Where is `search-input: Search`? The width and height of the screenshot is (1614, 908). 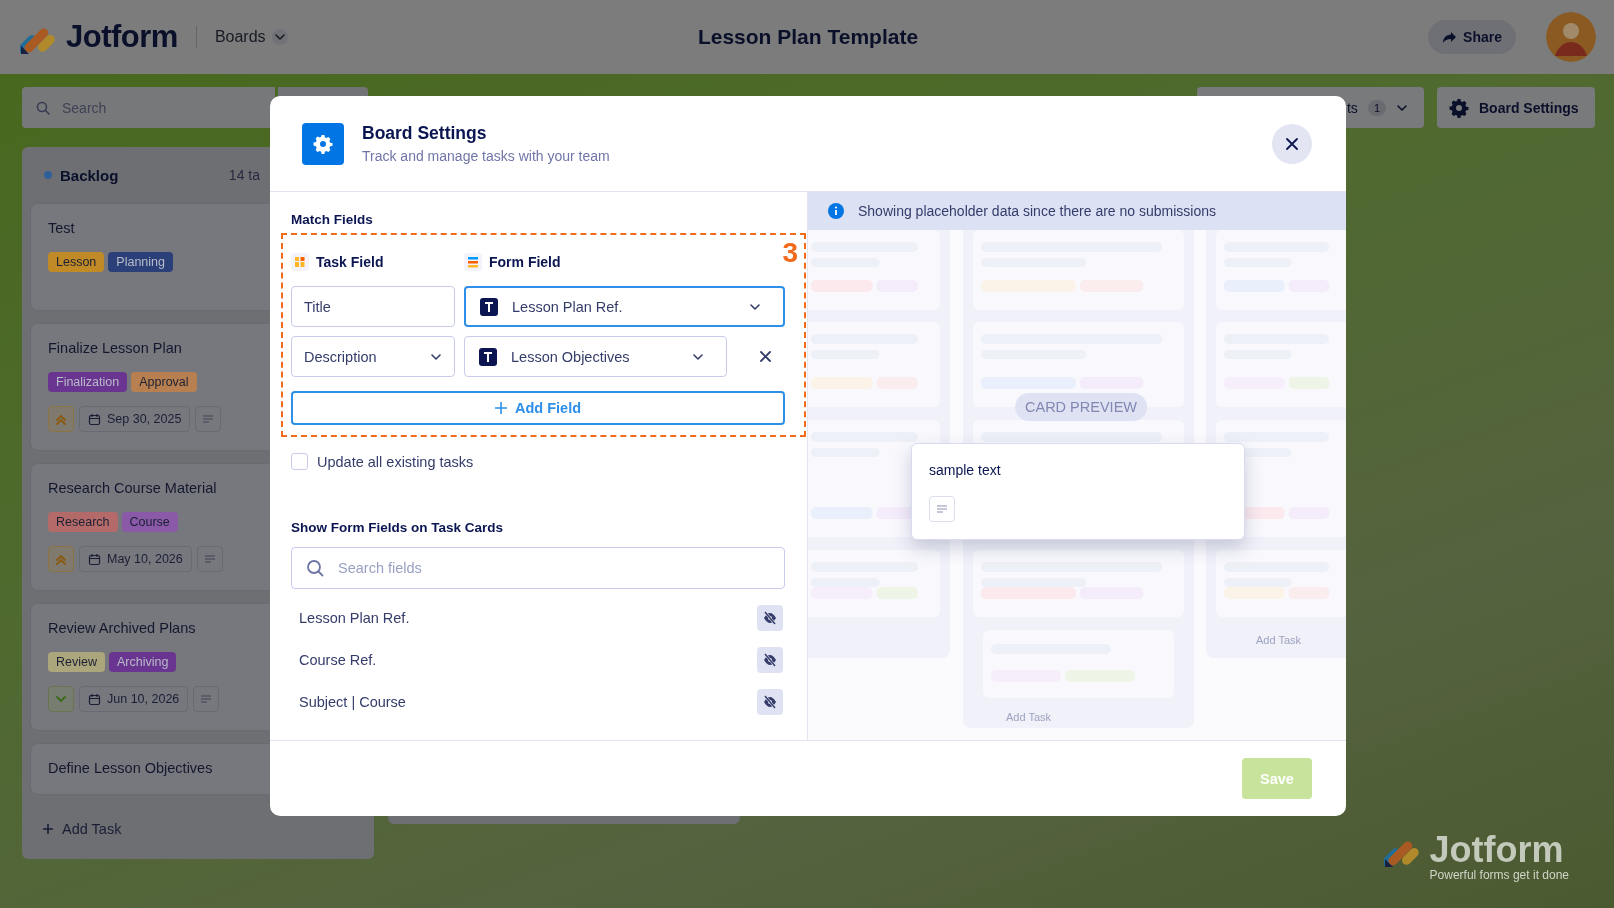
search-input: Search is located at coordinates (148, 107).